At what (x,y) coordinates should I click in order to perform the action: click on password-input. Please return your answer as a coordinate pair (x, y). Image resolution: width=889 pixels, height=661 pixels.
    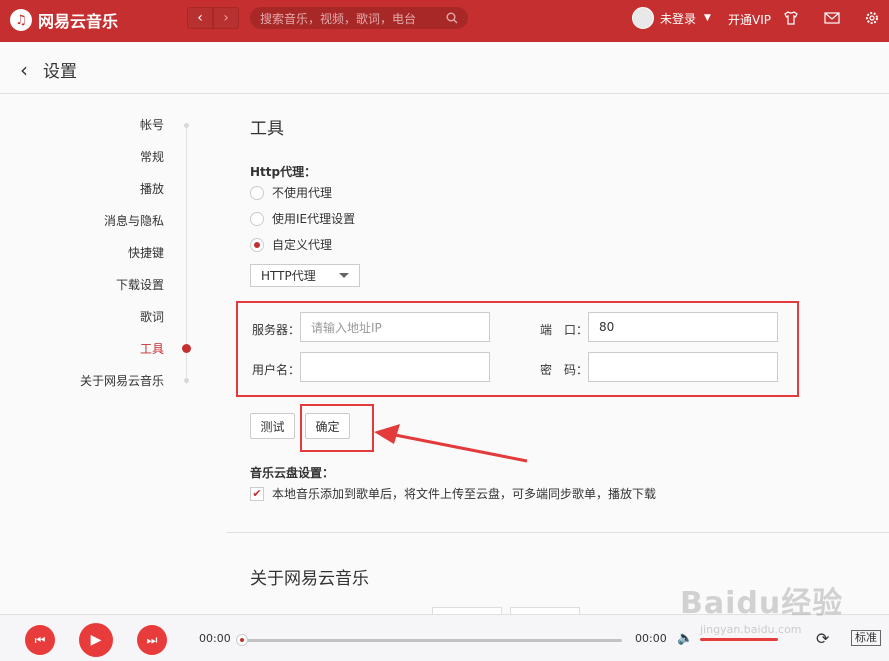
    Looking at the image, I should click on (683, 367).